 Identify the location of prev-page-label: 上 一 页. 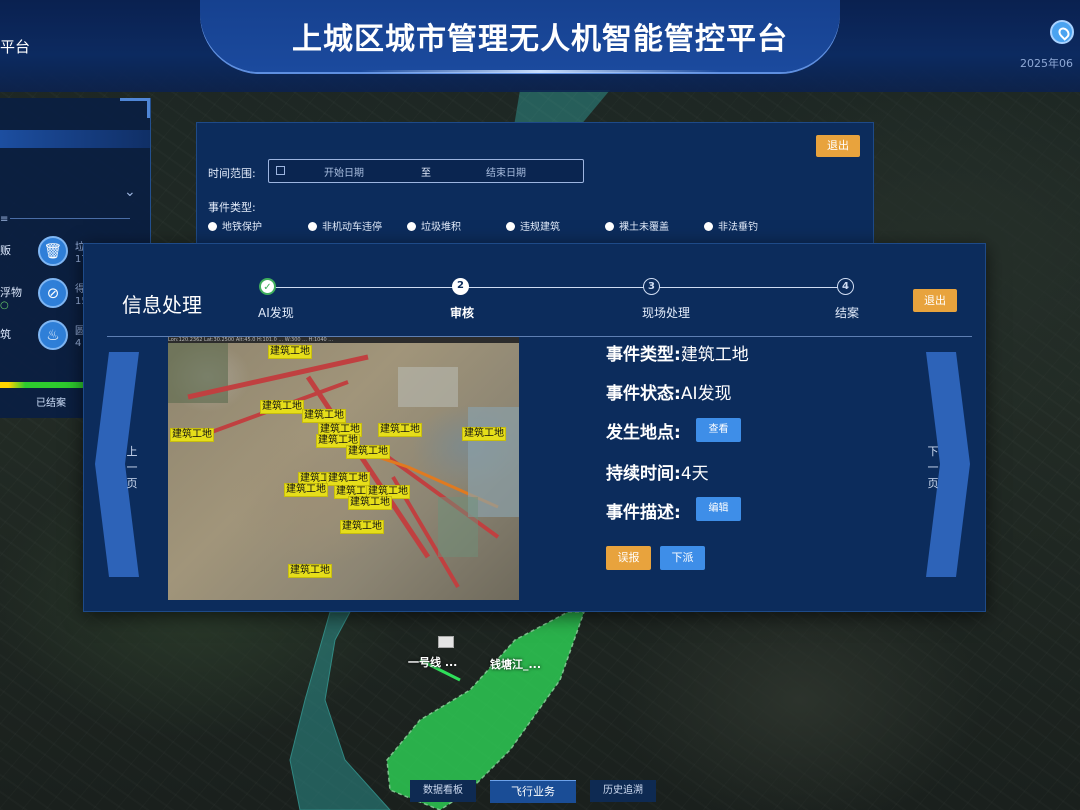
(132, 468).